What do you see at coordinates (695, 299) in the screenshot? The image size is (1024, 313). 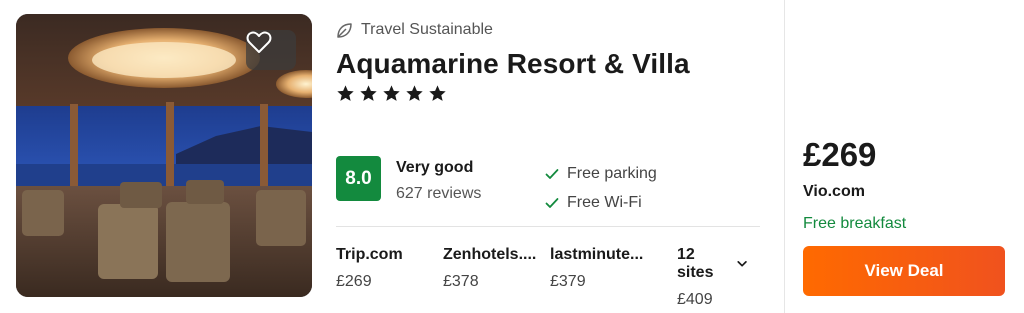 I see `more-sites-price: £409` at bounding box center [695, 299].